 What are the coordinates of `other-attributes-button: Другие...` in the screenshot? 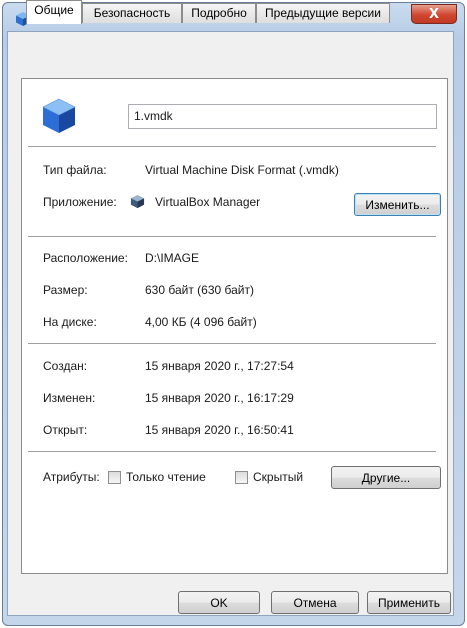 It's located at (386, 477).